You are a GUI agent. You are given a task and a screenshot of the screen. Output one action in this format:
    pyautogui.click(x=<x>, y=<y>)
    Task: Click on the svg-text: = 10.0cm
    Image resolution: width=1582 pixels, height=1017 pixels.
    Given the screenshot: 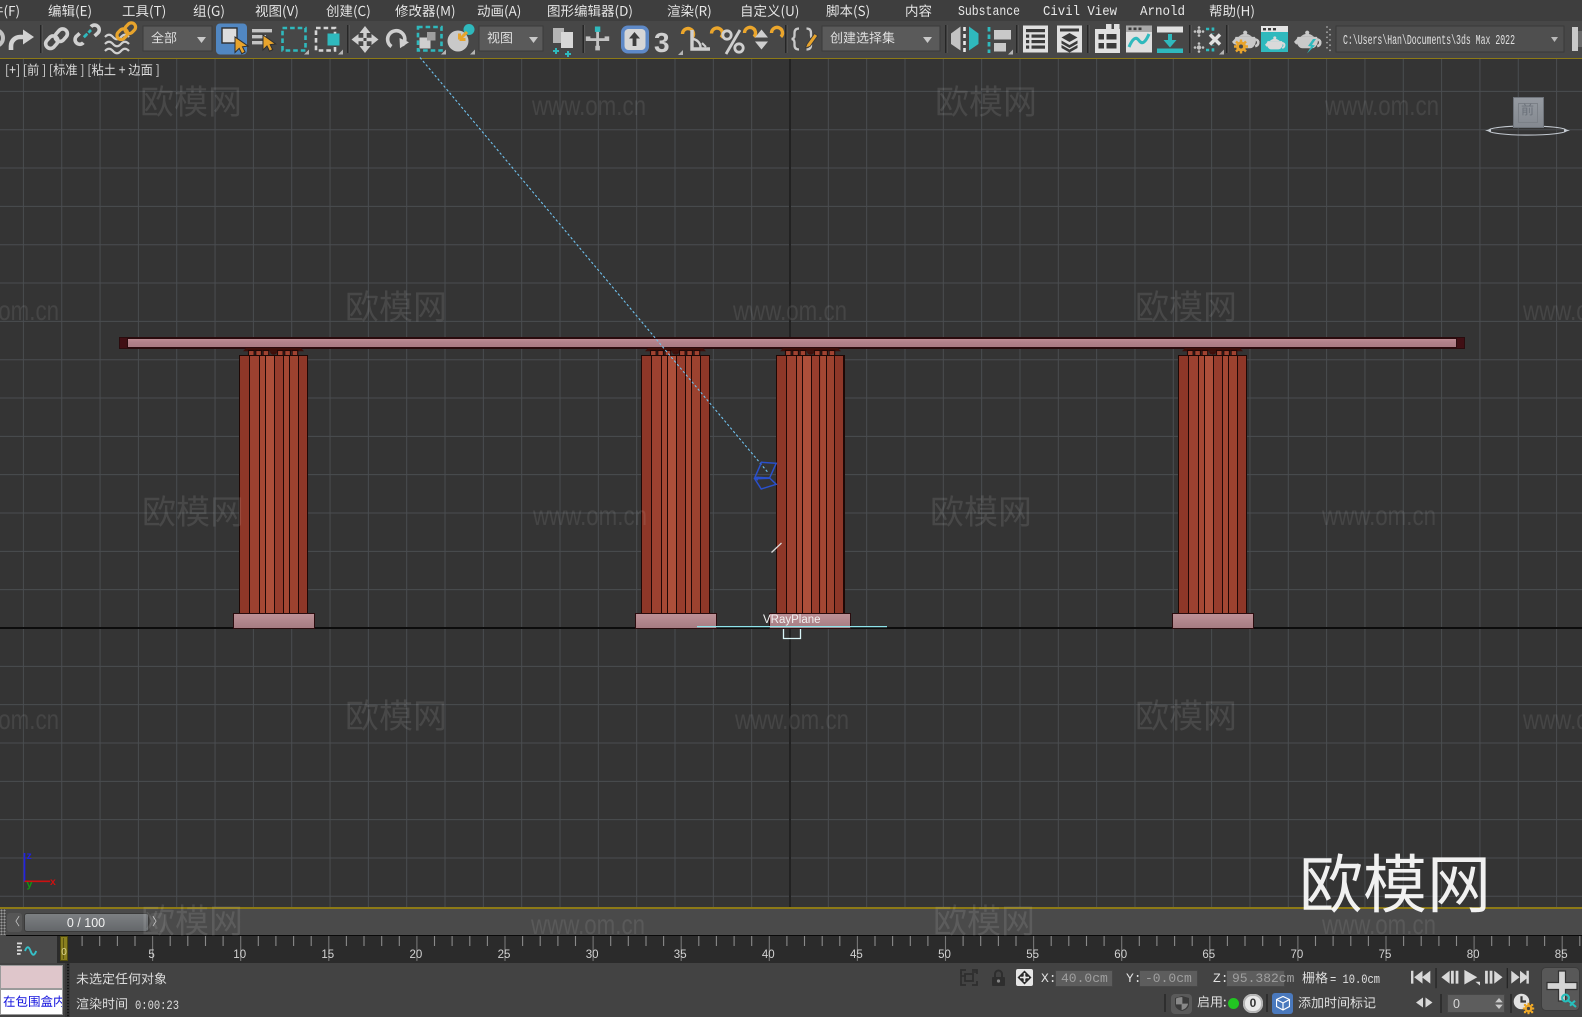 What is the action you would take?
    pyautogui.click(x=1355, y=979)
    